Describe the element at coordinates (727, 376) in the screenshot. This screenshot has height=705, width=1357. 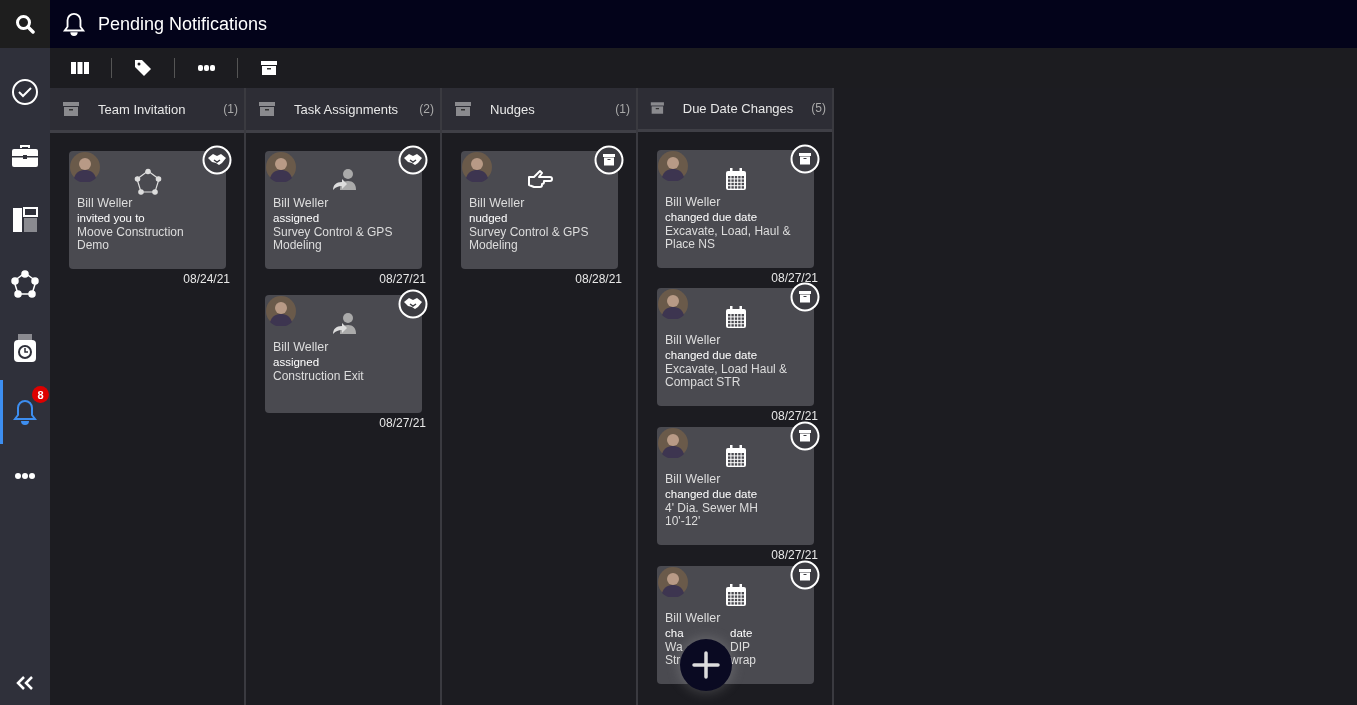
I see `task-title: Excavate, Load Haul & Compact STR` at that location.